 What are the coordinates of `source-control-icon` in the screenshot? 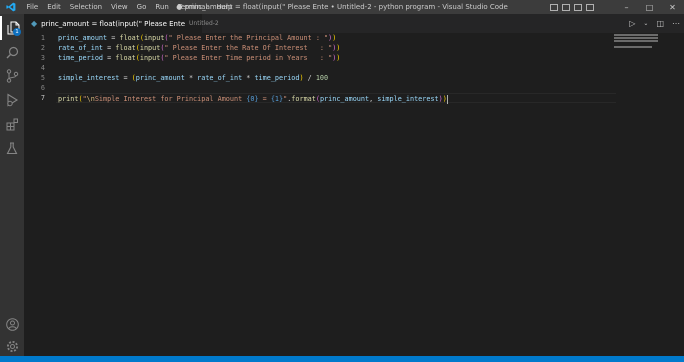 It's located at (12, 76).